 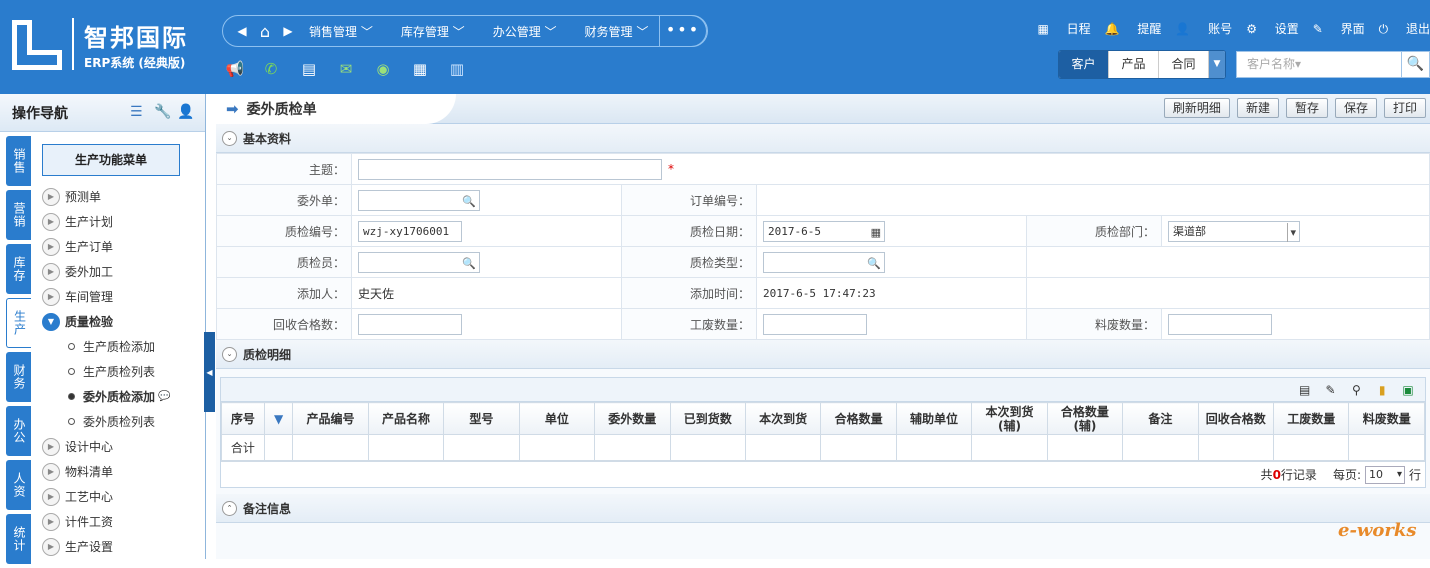 What do you see at coordinates (1220, 324) in the screenshot?
I see `material-waste-input` at bounding box center [1220, 324].